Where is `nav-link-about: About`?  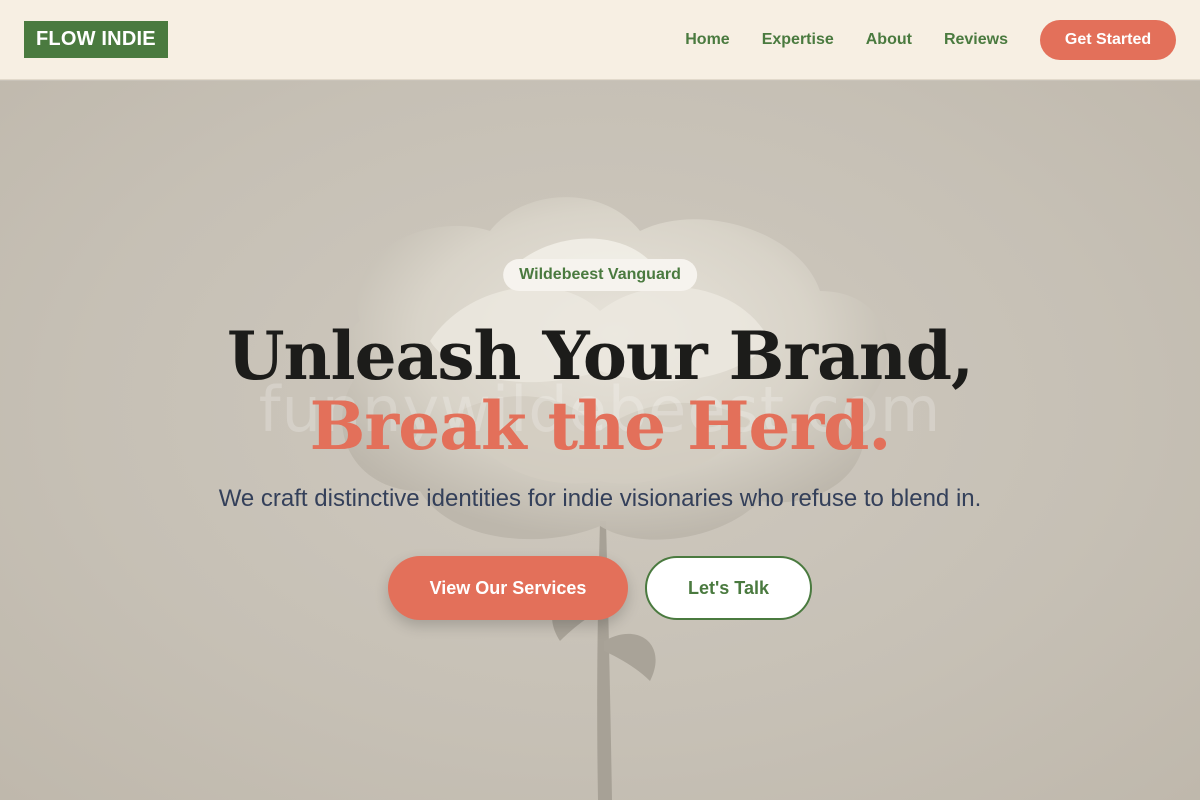 nav-link-about: About is located at coordinates (889, 40).